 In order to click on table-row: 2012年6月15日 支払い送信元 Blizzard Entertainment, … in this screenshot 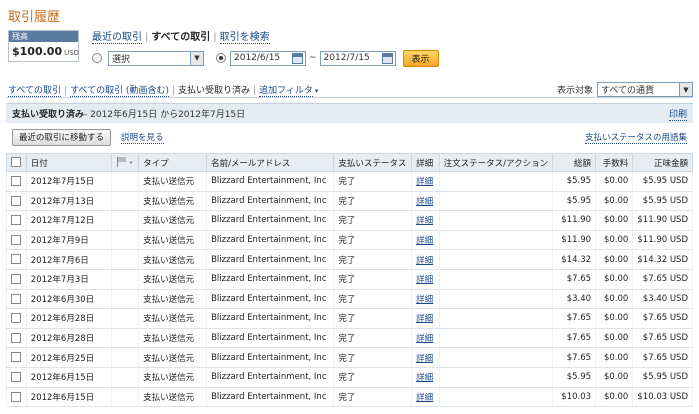, I will do `click(349, 377)`.